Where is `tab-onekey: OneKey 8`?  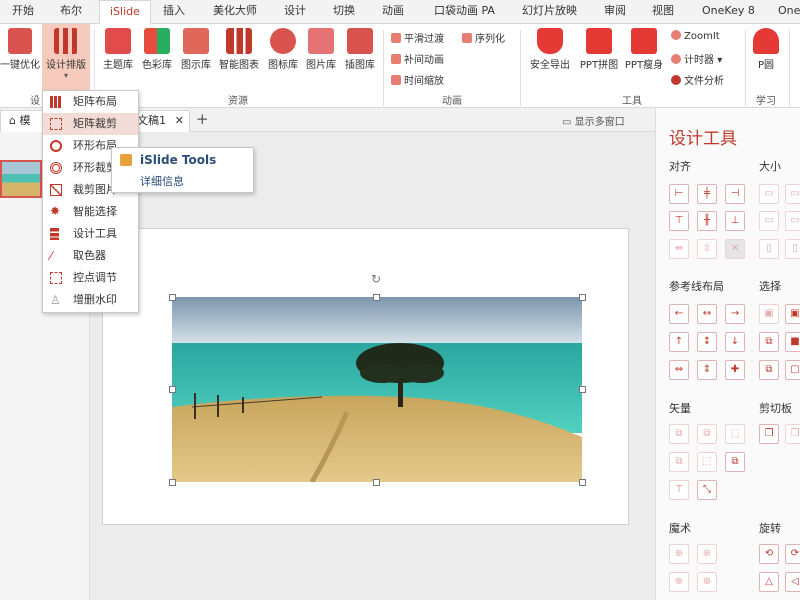
tab-onekey: OneKey 8 is located at coordinates (728, 12).